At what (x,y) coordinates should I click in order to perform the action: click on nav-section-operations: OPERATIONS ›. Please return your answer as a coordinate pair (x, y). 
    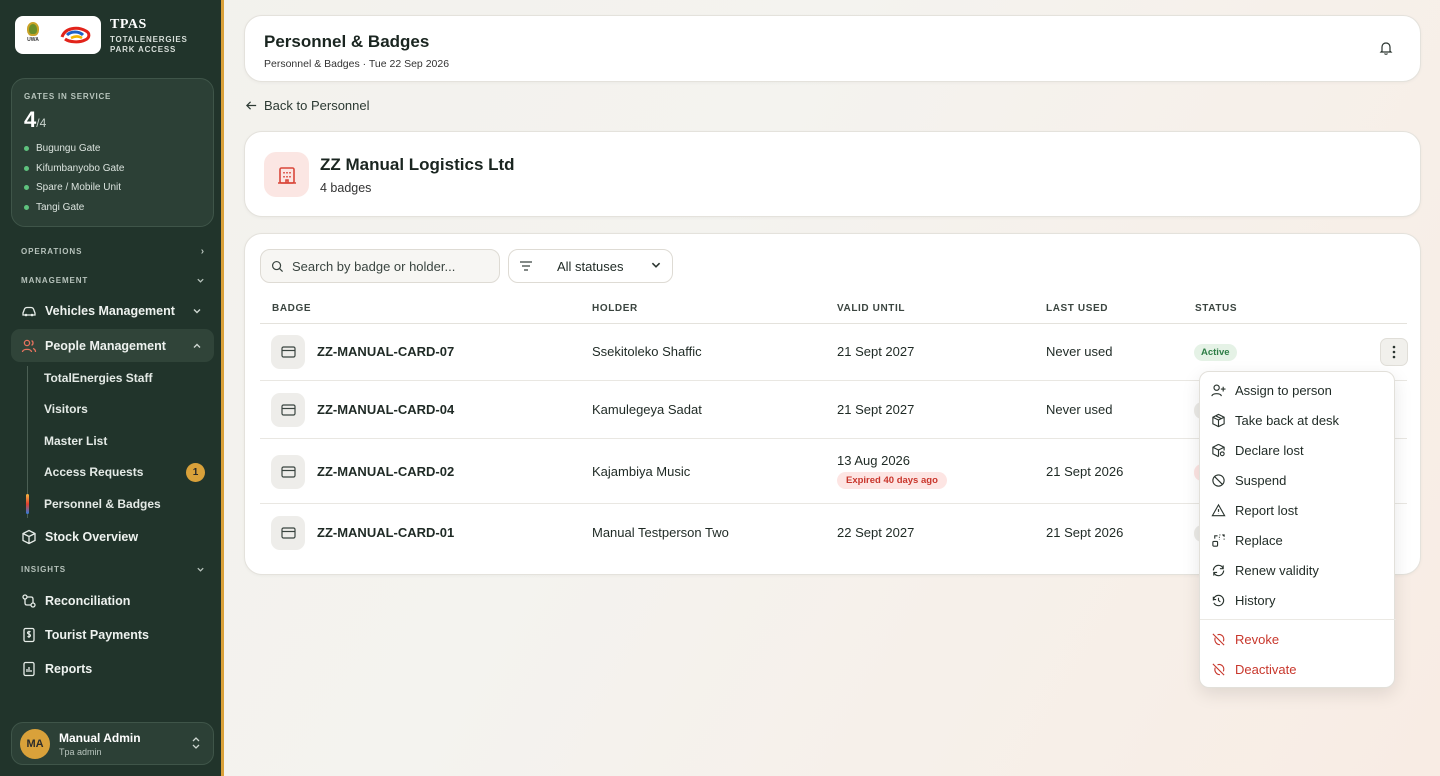
    Looking at the image, I should click on (113, 251).